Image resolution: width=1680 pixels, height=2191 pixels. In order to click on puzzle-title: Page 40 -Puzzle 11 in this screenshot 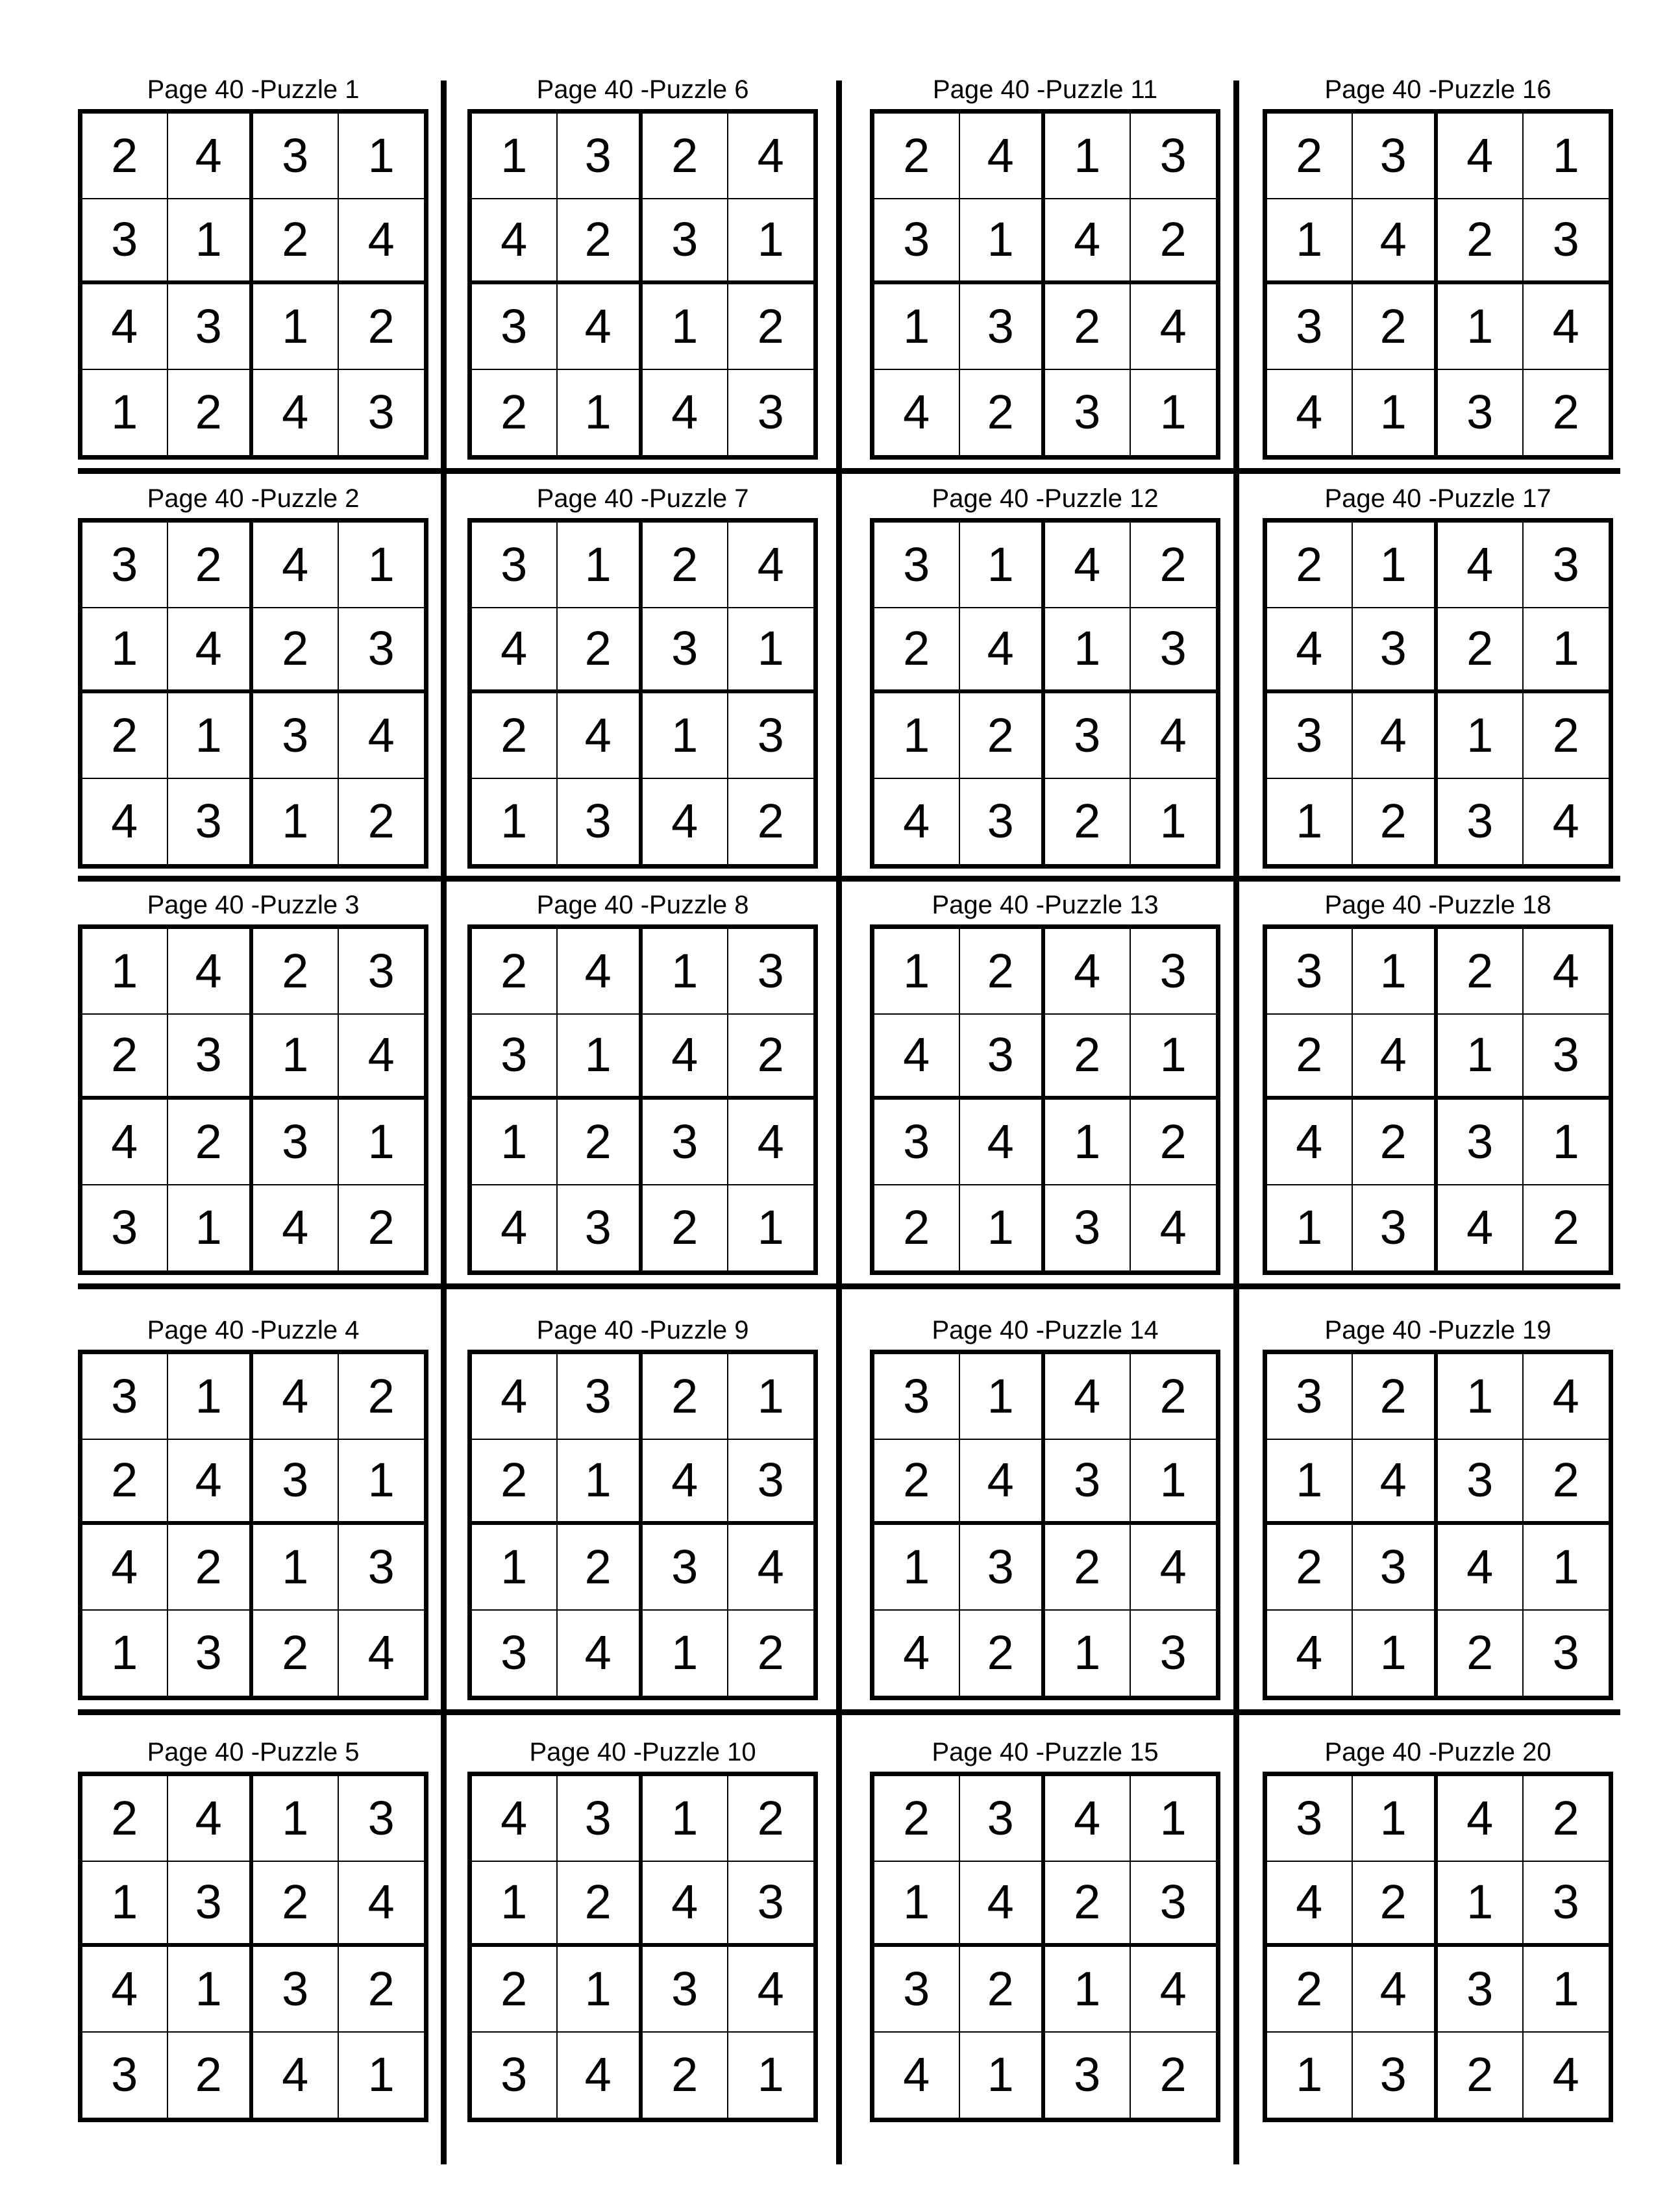, I will do `click(1045, 90)`.